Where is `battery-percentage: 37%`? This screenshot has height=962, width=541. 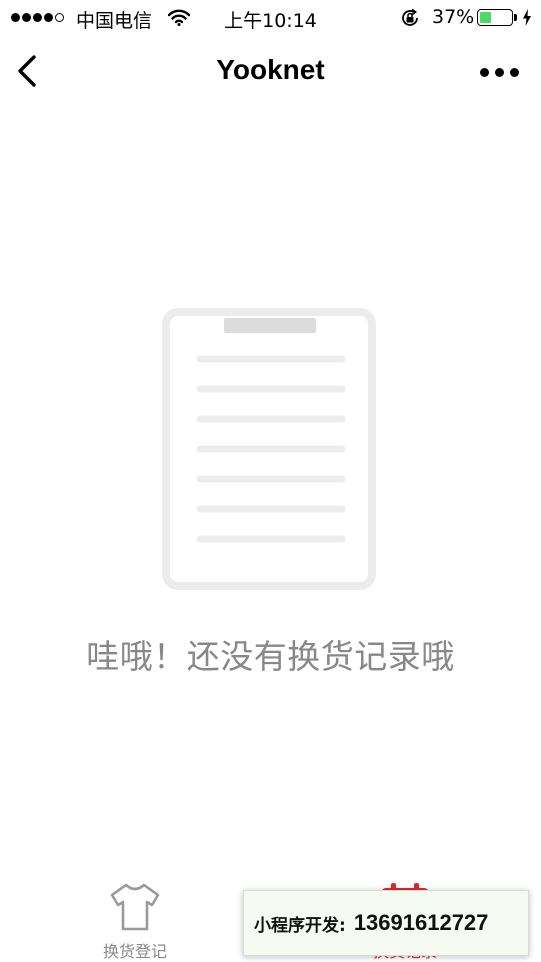 battery-percentage: 37% is located at coordinates (453, 17).